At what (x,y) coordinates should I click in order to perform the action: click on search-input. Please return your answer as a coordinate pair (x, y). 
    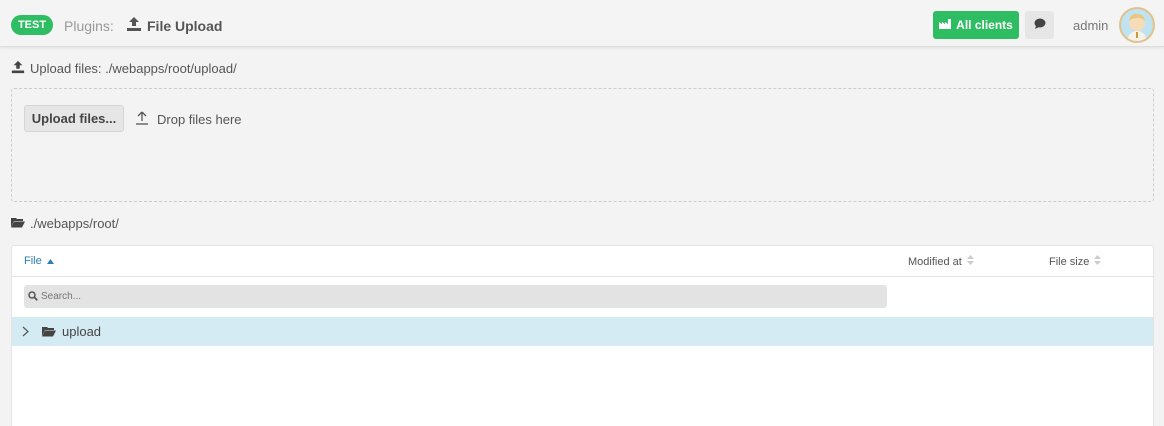
    Looking at the image, I should click on (456, 296).